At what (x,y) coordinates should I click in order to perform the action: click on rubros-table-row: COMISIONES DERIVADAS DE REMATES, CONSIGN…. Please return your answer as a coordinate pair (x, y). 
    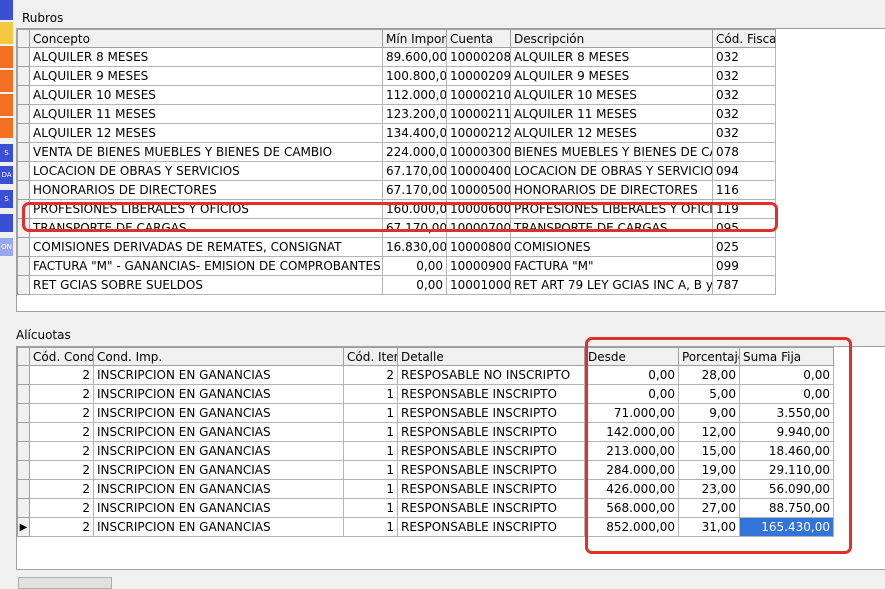
    Looking at the image, I should click on (396, 247).